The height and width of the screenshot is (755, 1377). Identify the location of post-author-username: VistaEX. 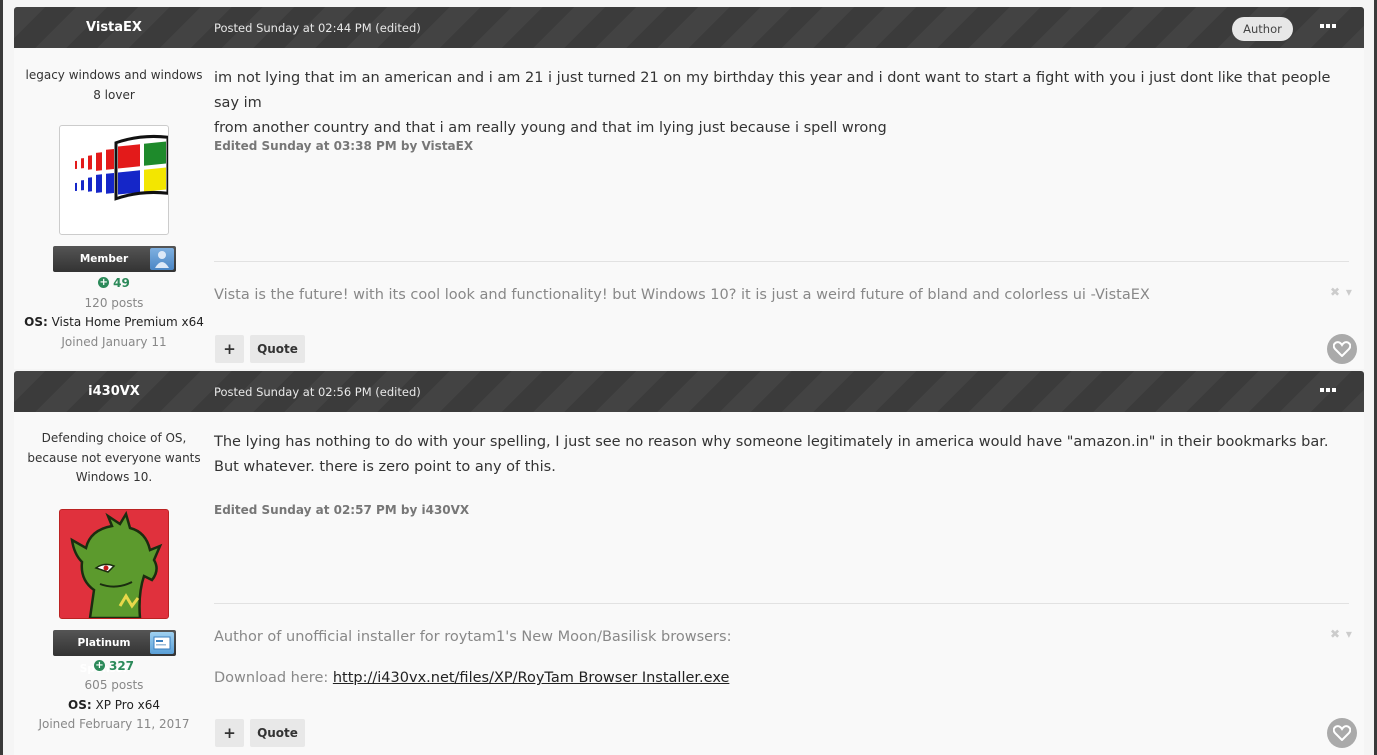
(114, 27).